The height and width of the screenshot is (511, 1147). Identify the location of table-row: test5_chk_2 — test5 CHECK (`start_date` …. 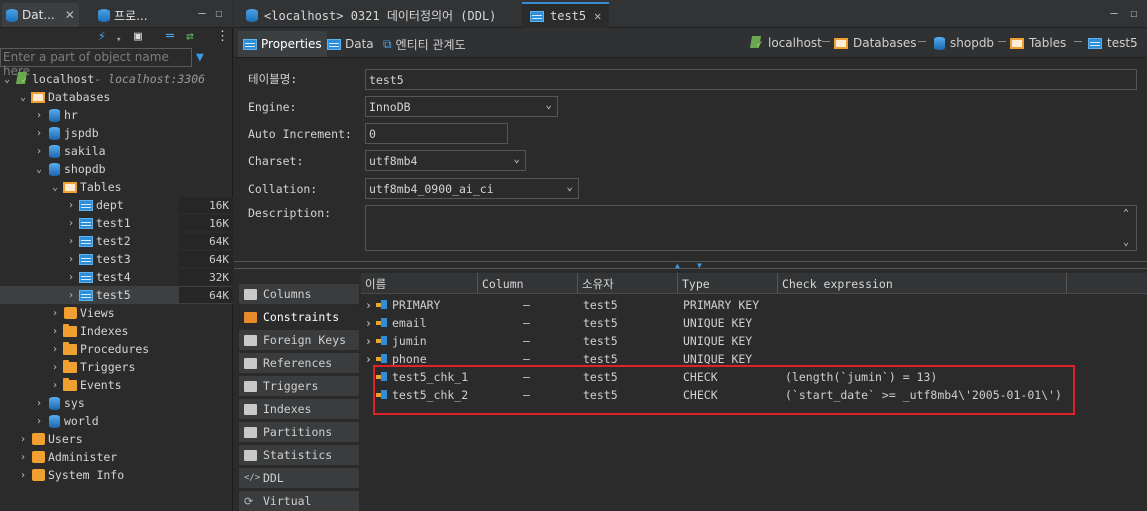
(754, 395).